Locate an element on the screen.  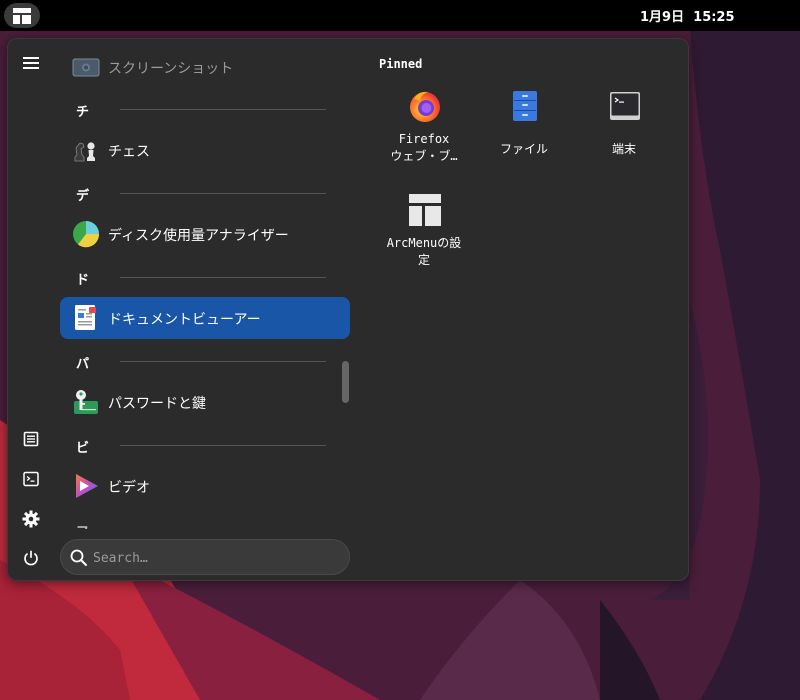
firefox-icon is located at coordinates (425, 106).